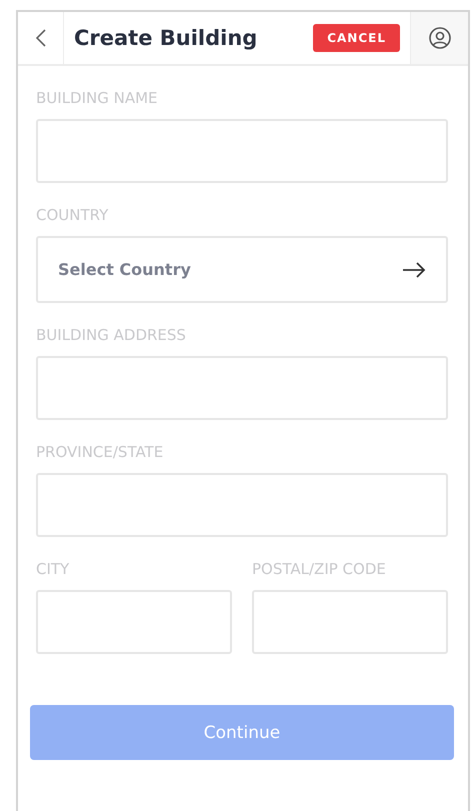  What do you see at coordinates (41, 38) in the screenshot?
I see `back-icon` at bounding box center [41, 38].